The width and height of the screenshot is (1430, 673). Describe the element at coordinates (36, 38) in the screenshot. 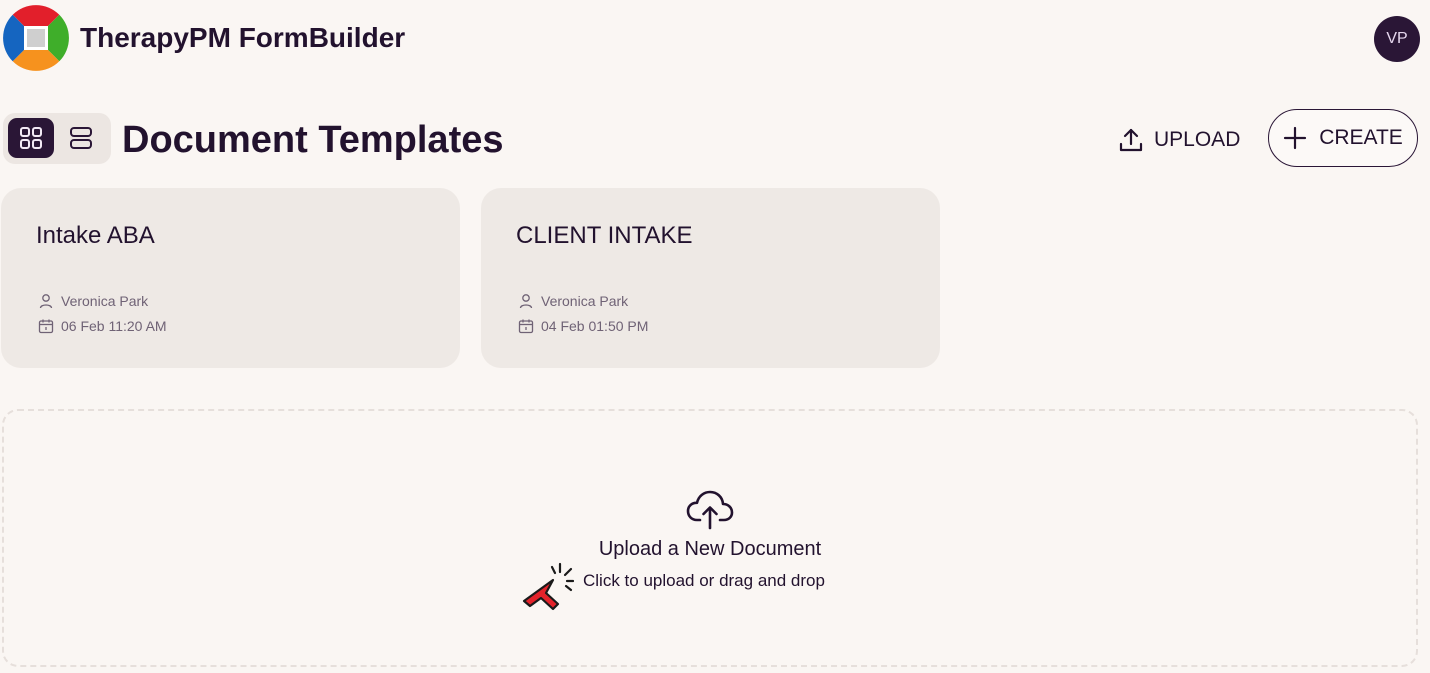

I see `therapypm-logo-icon` at that location.